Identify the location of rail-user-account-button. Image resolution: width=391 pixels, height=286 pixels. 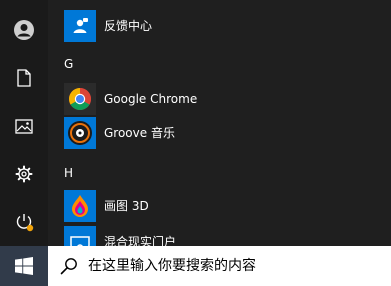
(24, 30).